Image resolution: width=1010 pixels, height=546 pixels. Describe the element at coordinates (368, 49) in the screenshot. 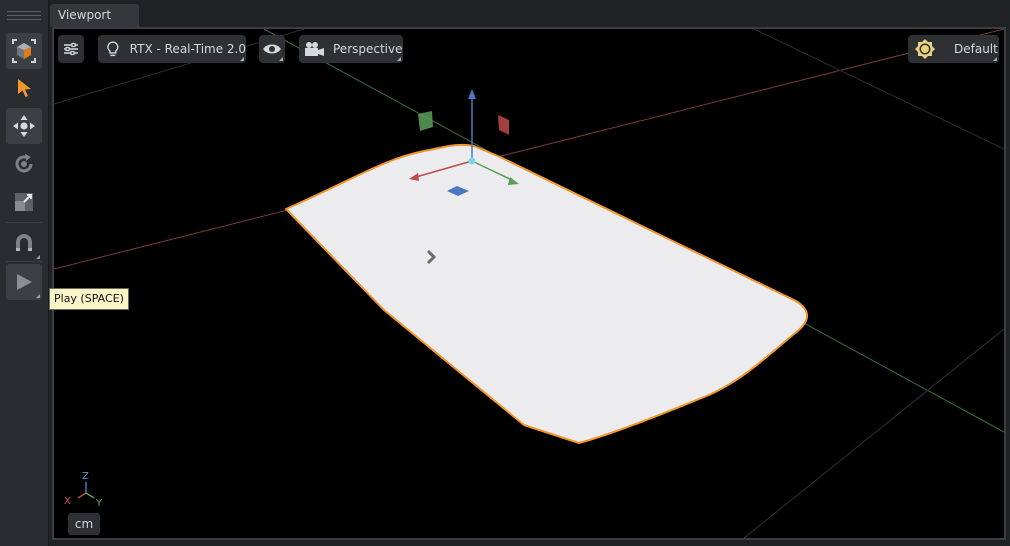

I see `camera-label: Perspective` at that location.